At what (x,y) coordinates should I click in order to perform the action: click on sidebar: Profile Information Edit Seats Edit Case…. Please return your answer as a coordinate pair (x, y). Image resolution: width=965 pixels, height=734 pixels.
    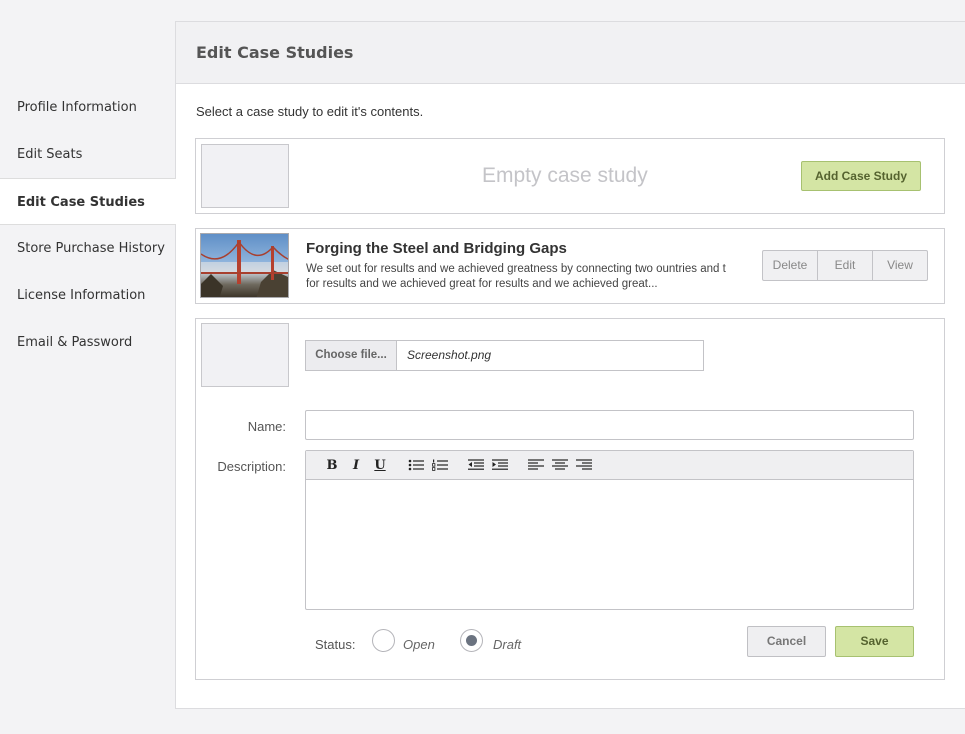
    Looking at the image, I should click on (88, 225).